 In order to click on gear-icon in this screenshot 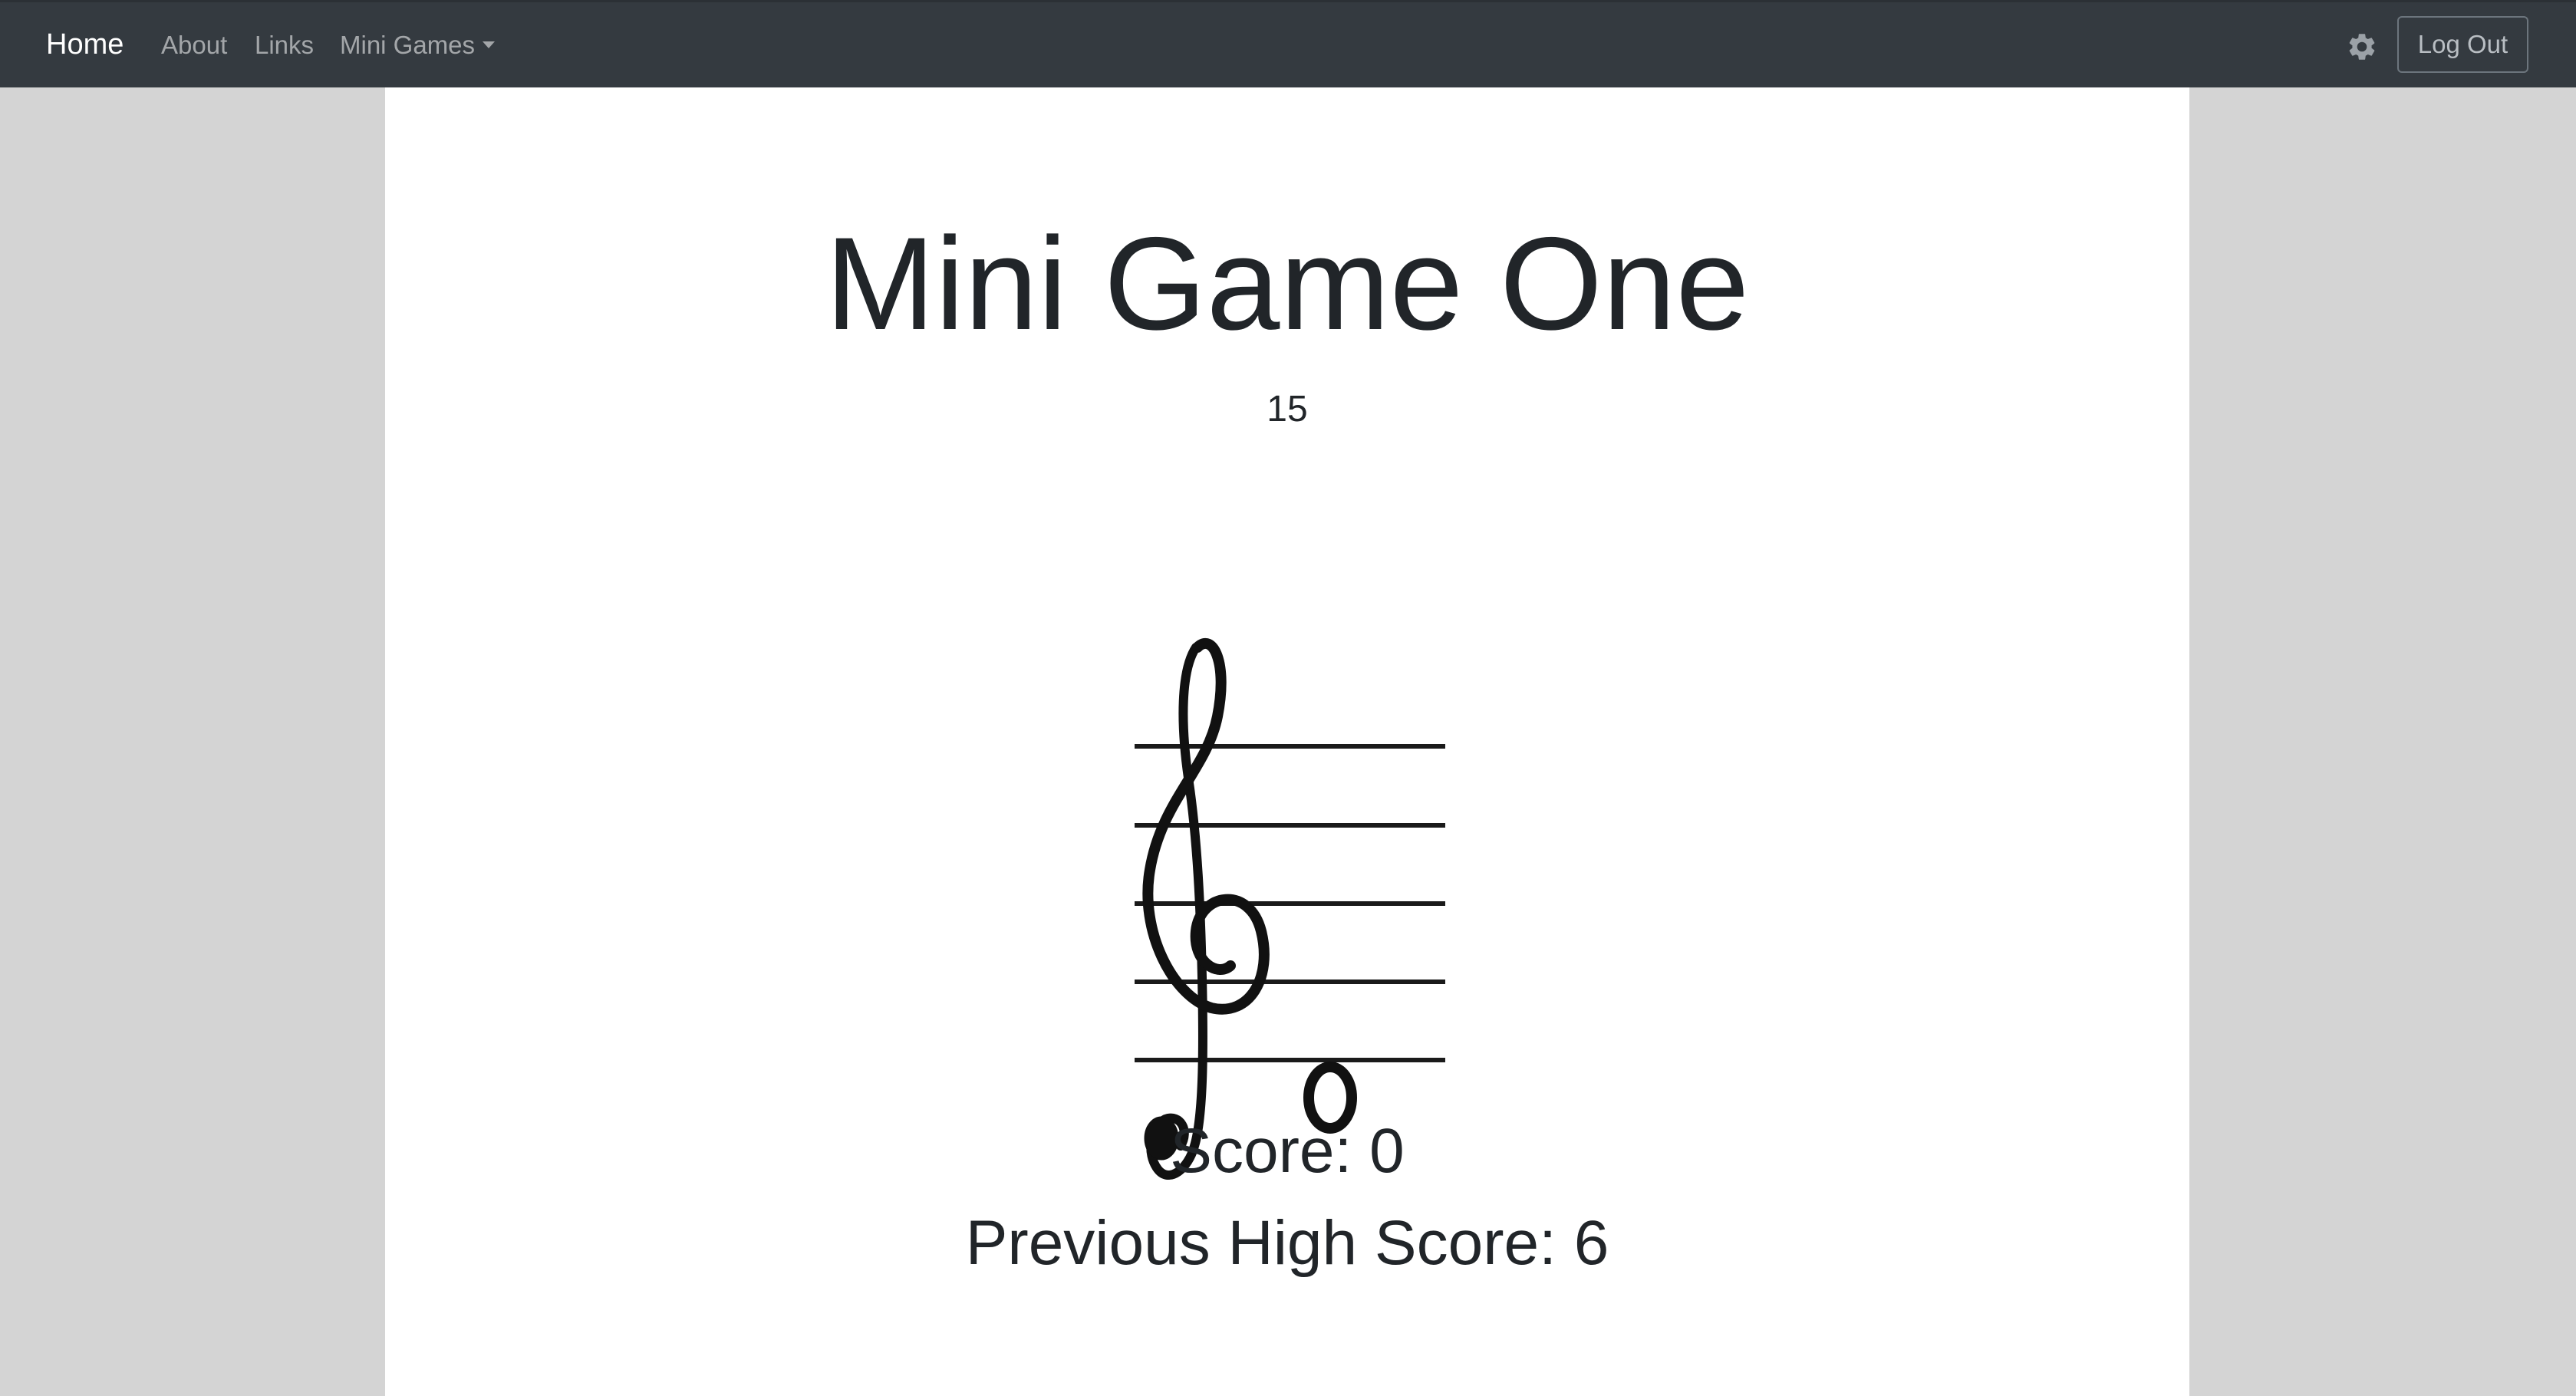, I will do `click(2362, 47)`.